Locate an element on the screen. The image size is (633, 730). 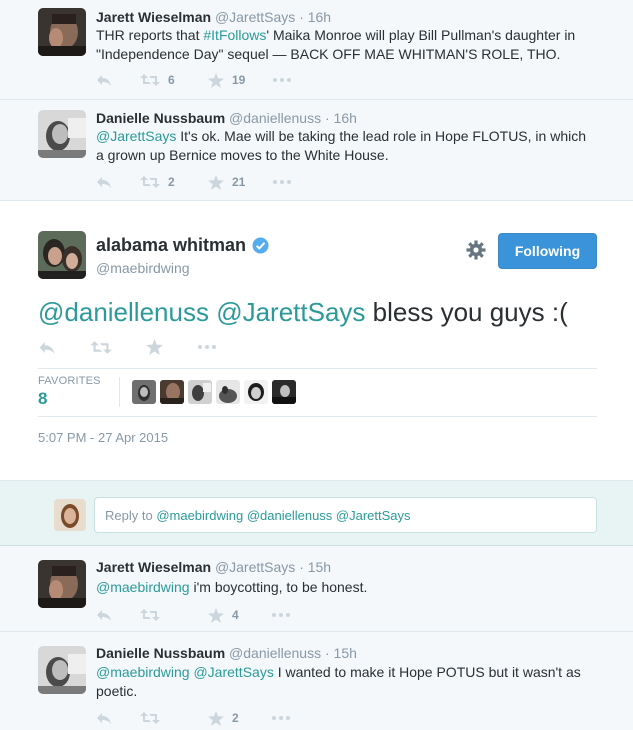
mention-link: @maebirdwing @JarettSays is located at coordinates (185, 672).